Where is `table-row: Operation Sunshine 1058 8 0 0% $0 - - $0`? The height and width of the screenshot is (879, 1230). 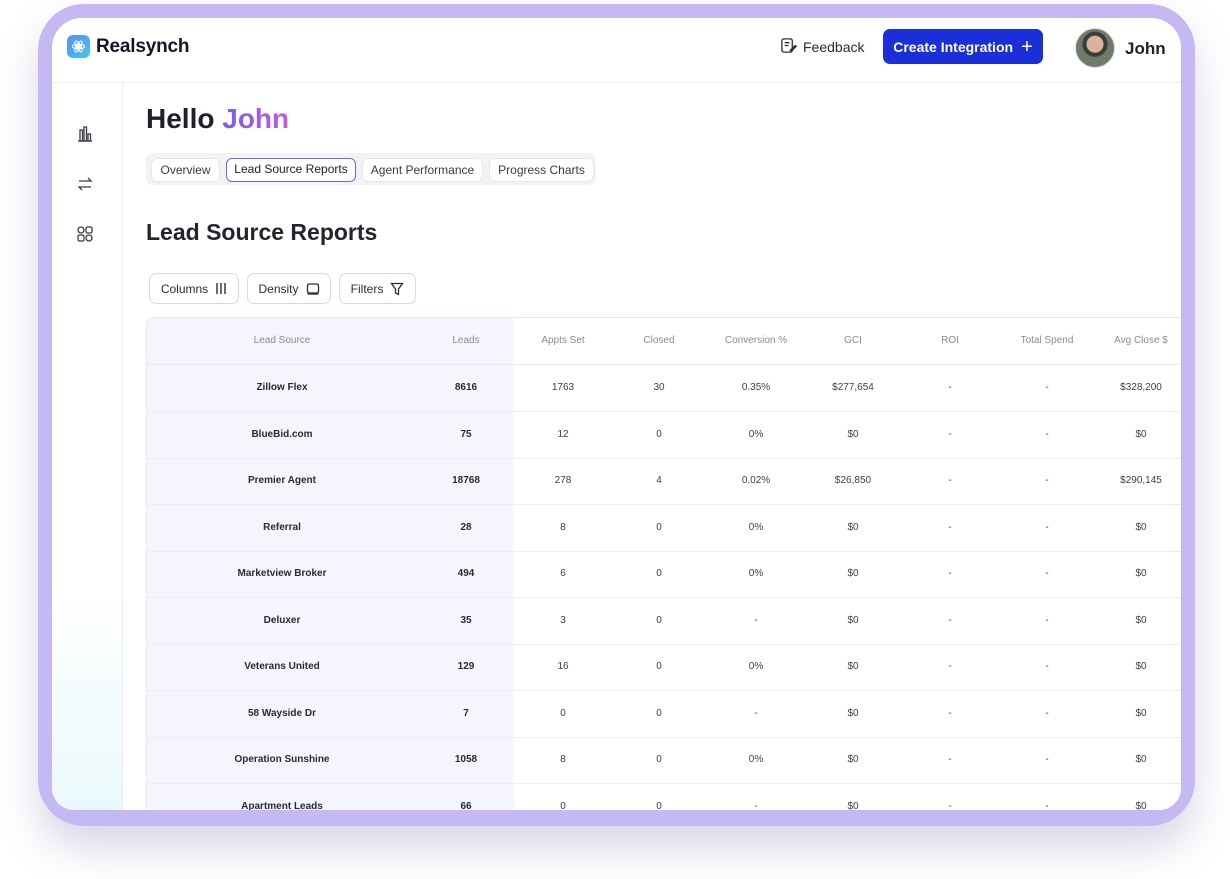
table-row: Operation Sunshine 1058 8 0 0% $0 - - $0 is located at coordinates (664, 760).